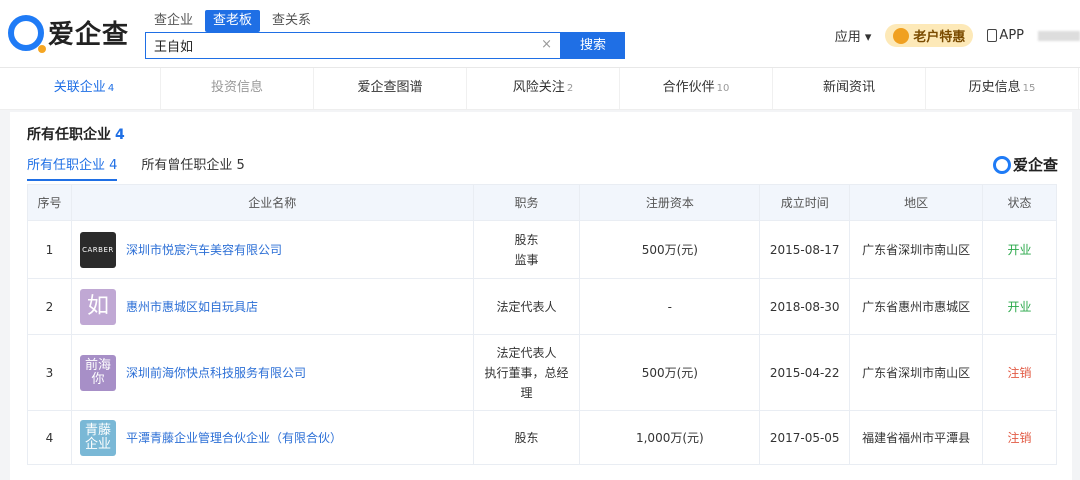  What do you see at coordinates (901, 35) in the screenshot?
I see `crown-icon` at bounding box center [901, 35].